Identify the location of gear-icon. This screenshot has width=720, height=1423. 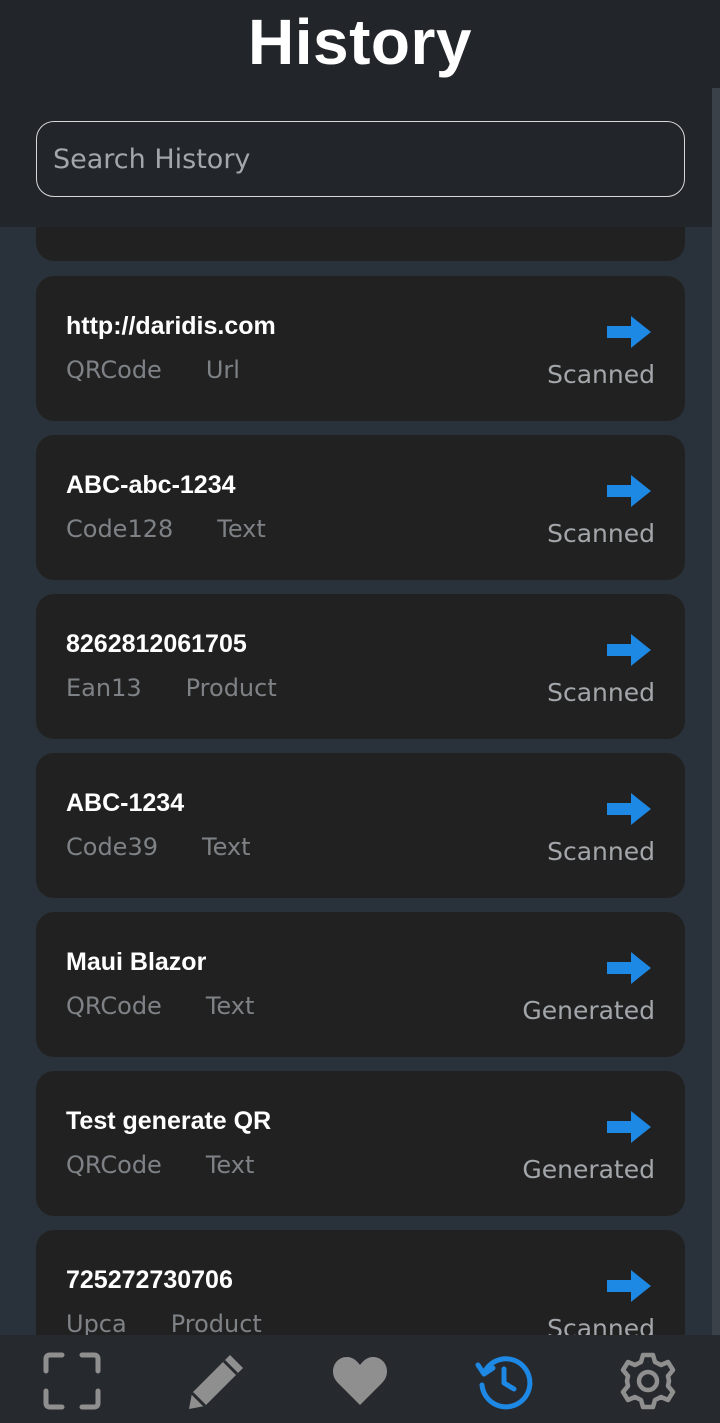
(648, 1381).